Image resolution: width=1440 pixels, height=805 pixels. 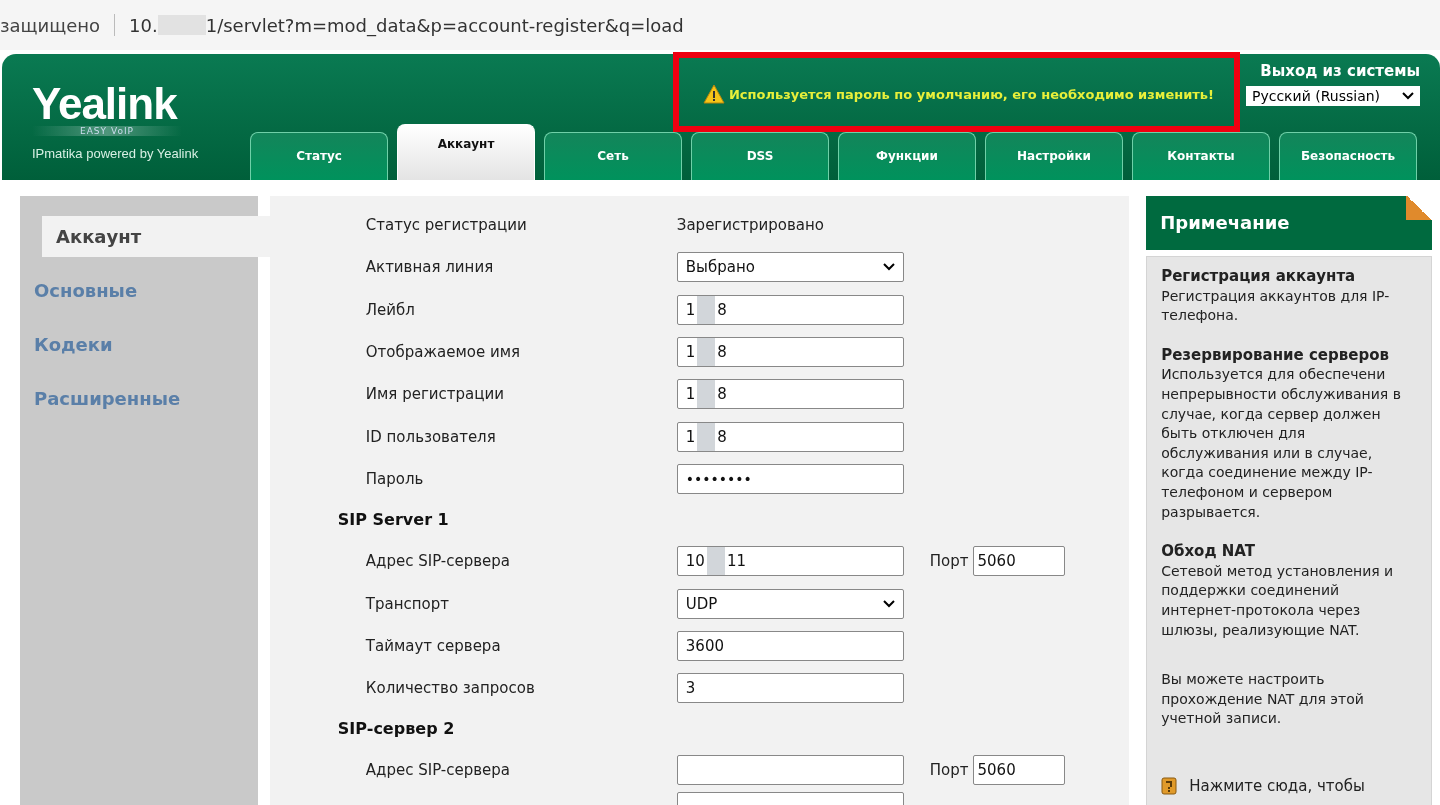 I want to click on nav-tab: Безопасность, so click(x=1348, y=156).